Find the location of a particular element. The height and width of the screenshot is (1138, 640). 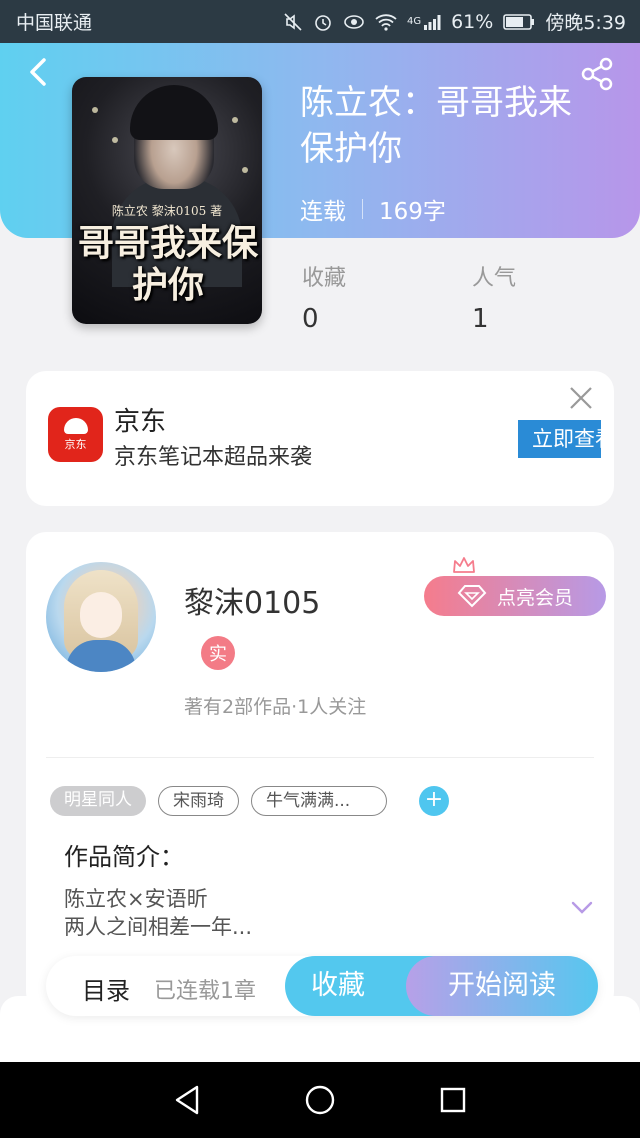

ad-description: 京东笔记本超品来袭 is located at coordinates (213, 457).